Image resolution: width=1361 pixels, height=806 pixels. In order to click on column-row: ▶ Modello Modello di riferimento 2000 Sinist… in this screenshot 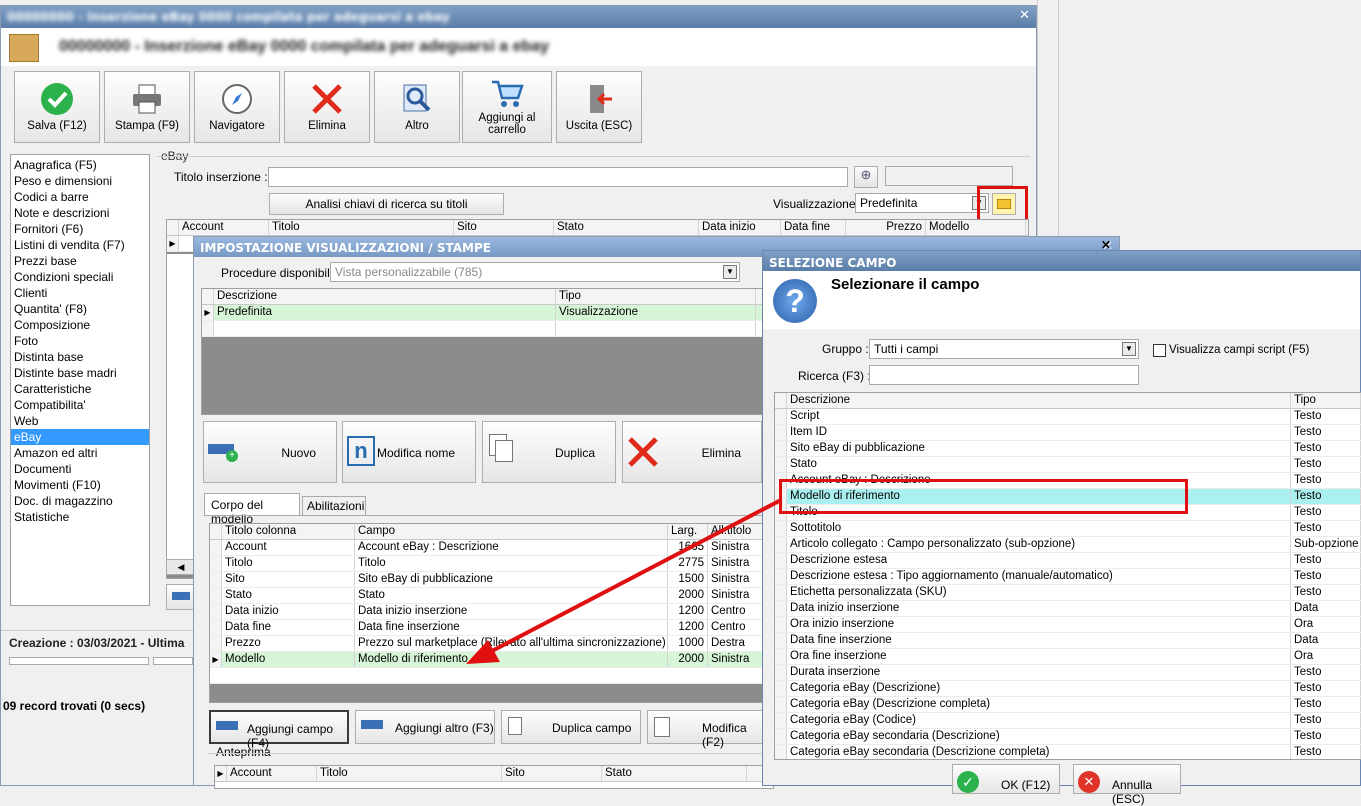, I will do `click(489, 660)`.